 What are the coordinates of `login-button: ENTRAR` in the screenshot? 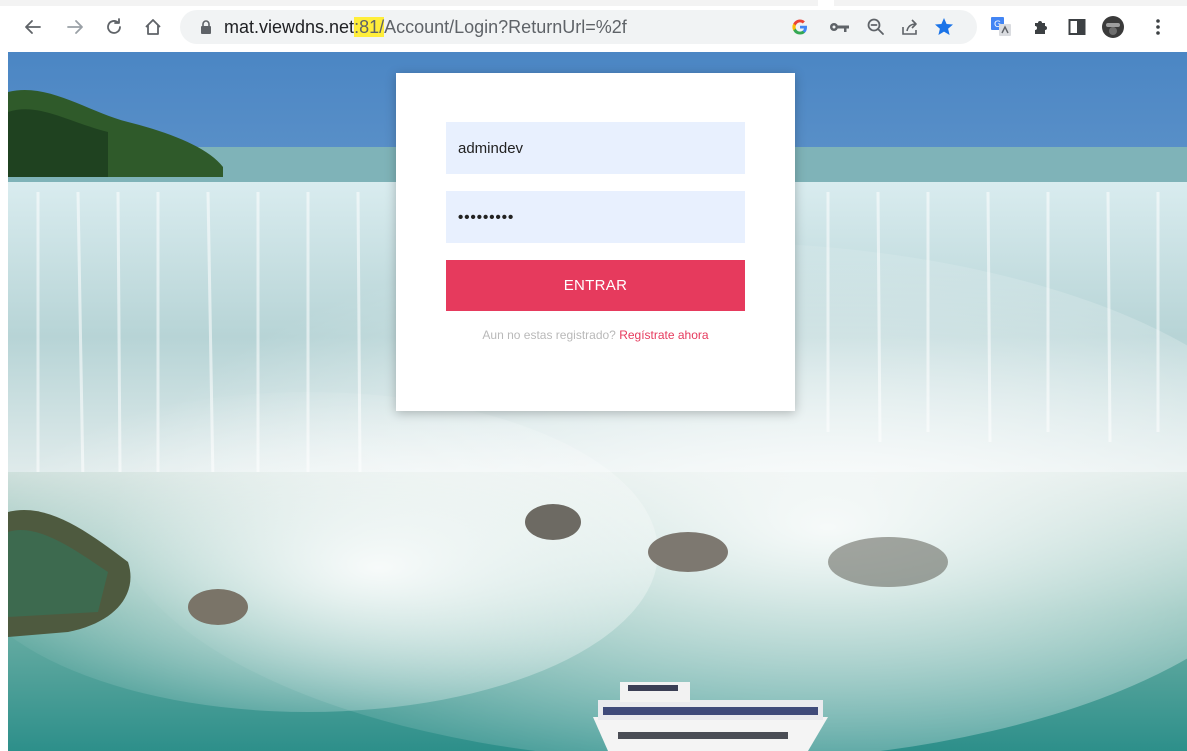 It's located at (595, 285).